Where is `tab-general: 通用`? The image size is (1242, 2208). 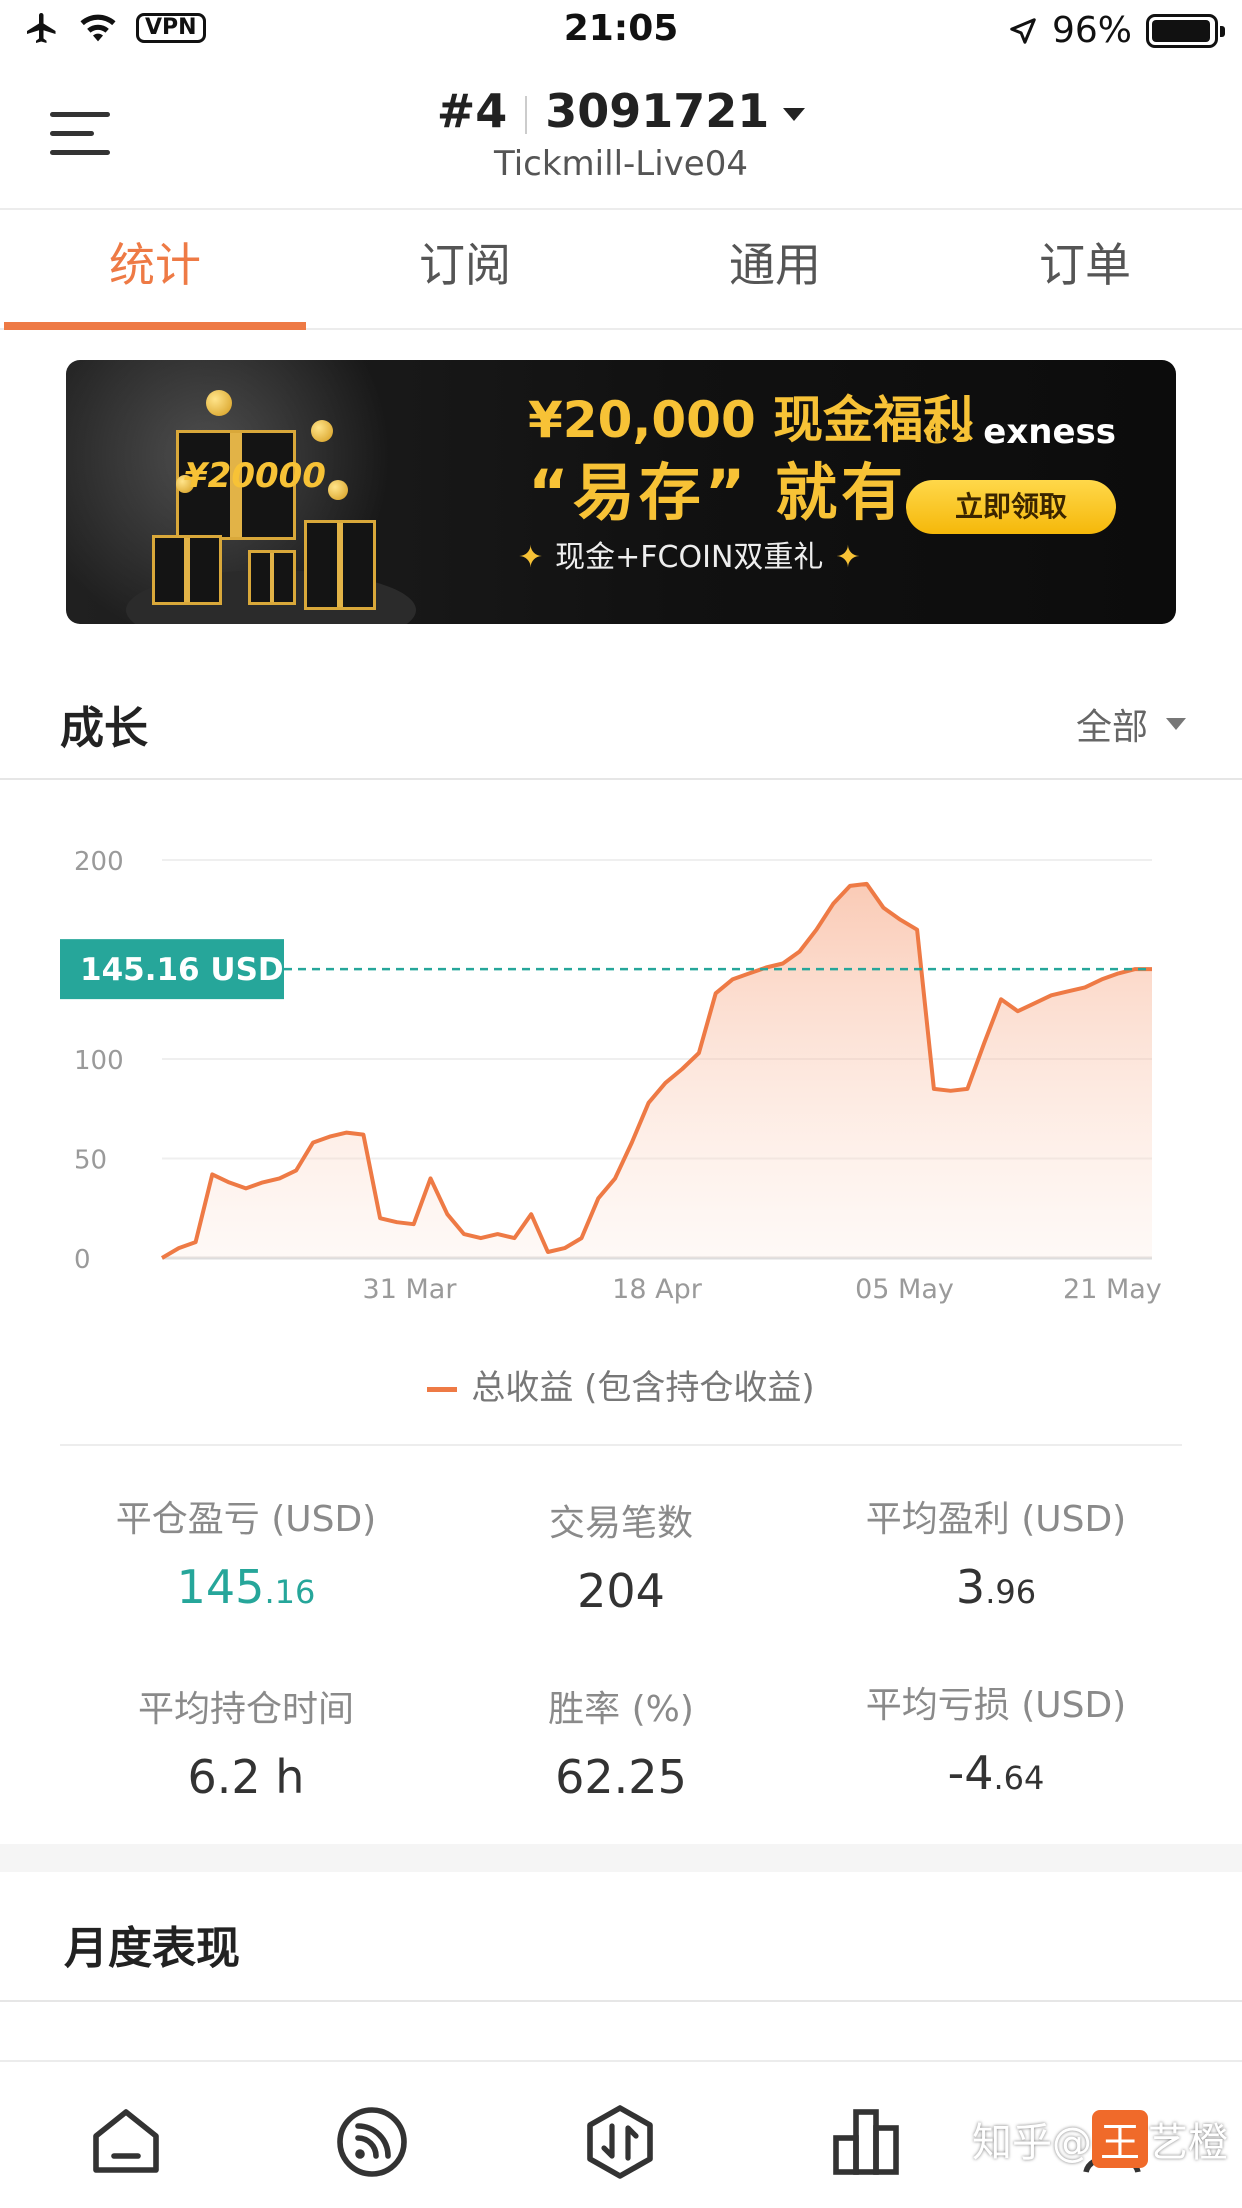
tab-general: 通用 is located at coordinates (775, 269).